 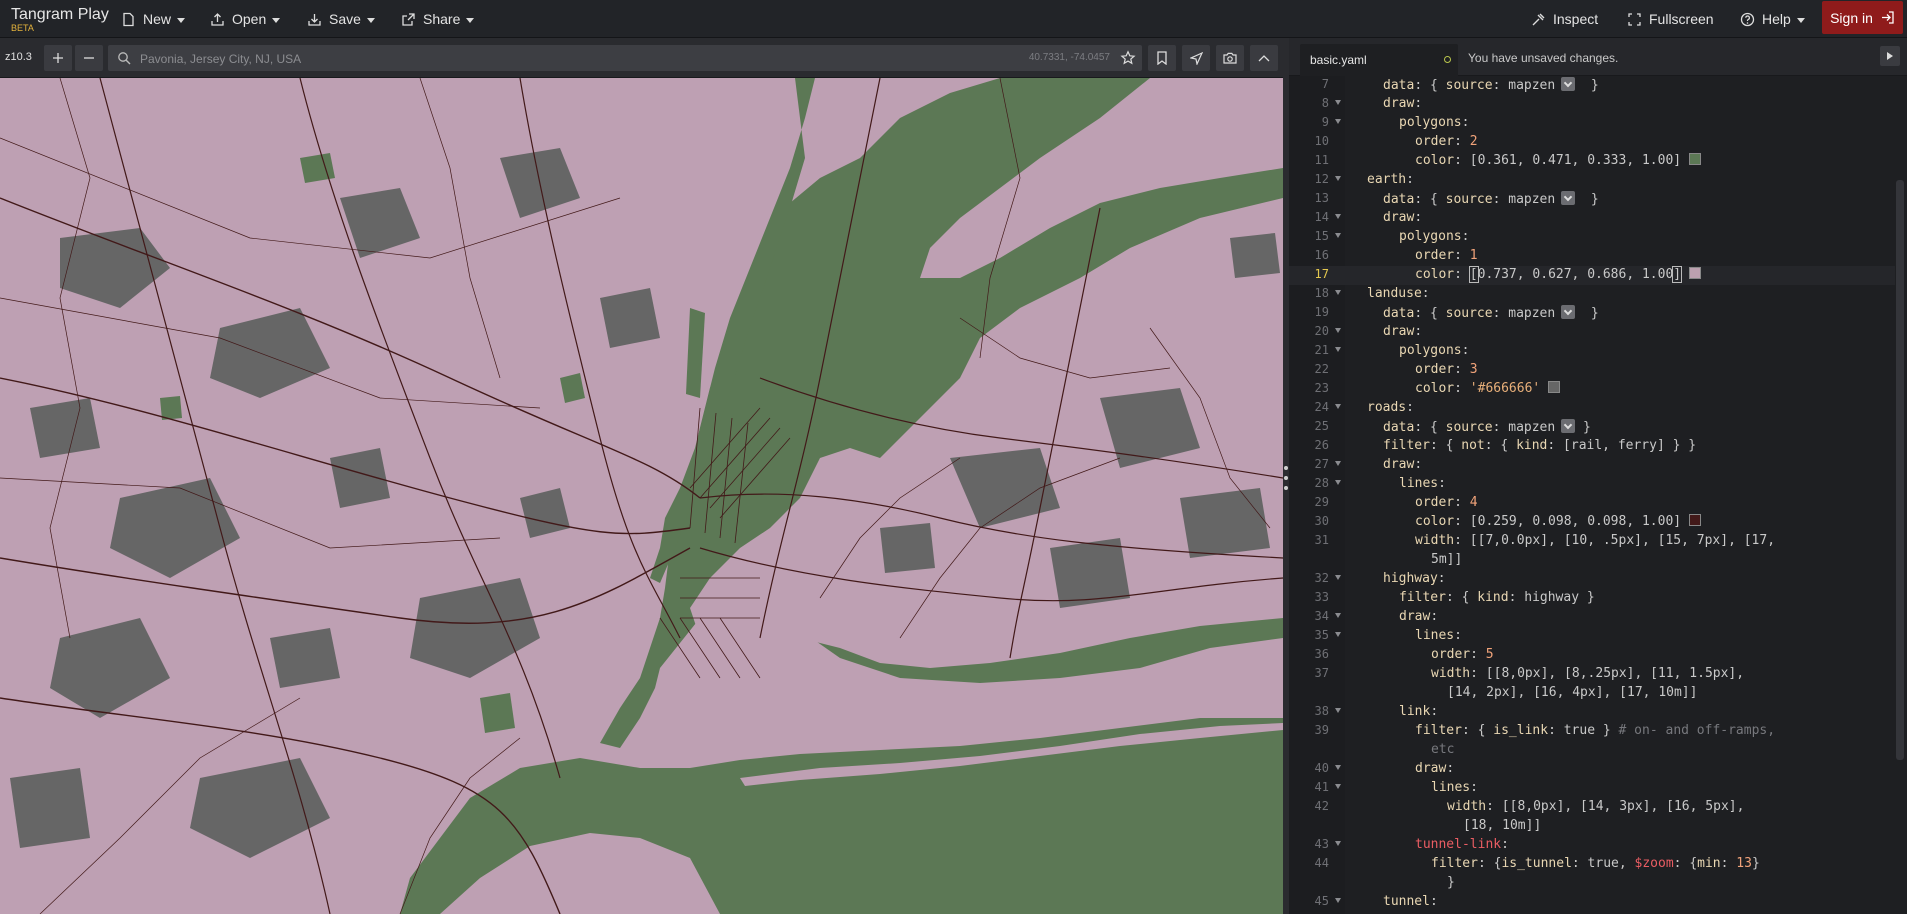 I want to click on code-line: 40 draw:, so click(x=1592, y=769).